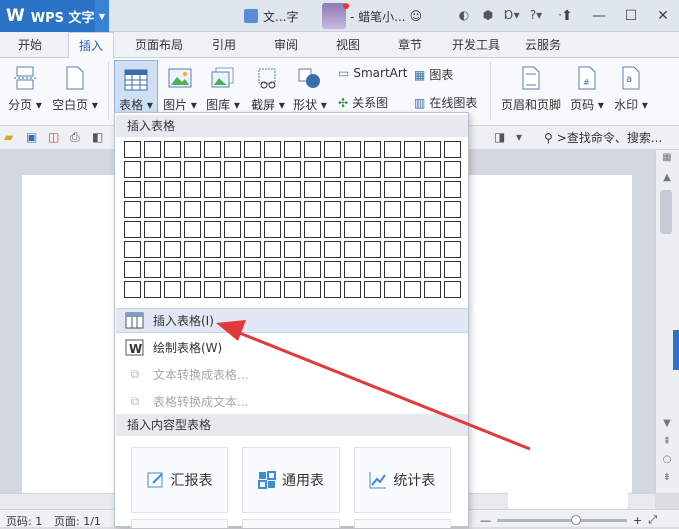 The height and width of the screenshot is (529, 679). What do you see at coordinates (676, 350) in the screenshot?
I see `side-panel-tab` at bounding box center [676, 350].